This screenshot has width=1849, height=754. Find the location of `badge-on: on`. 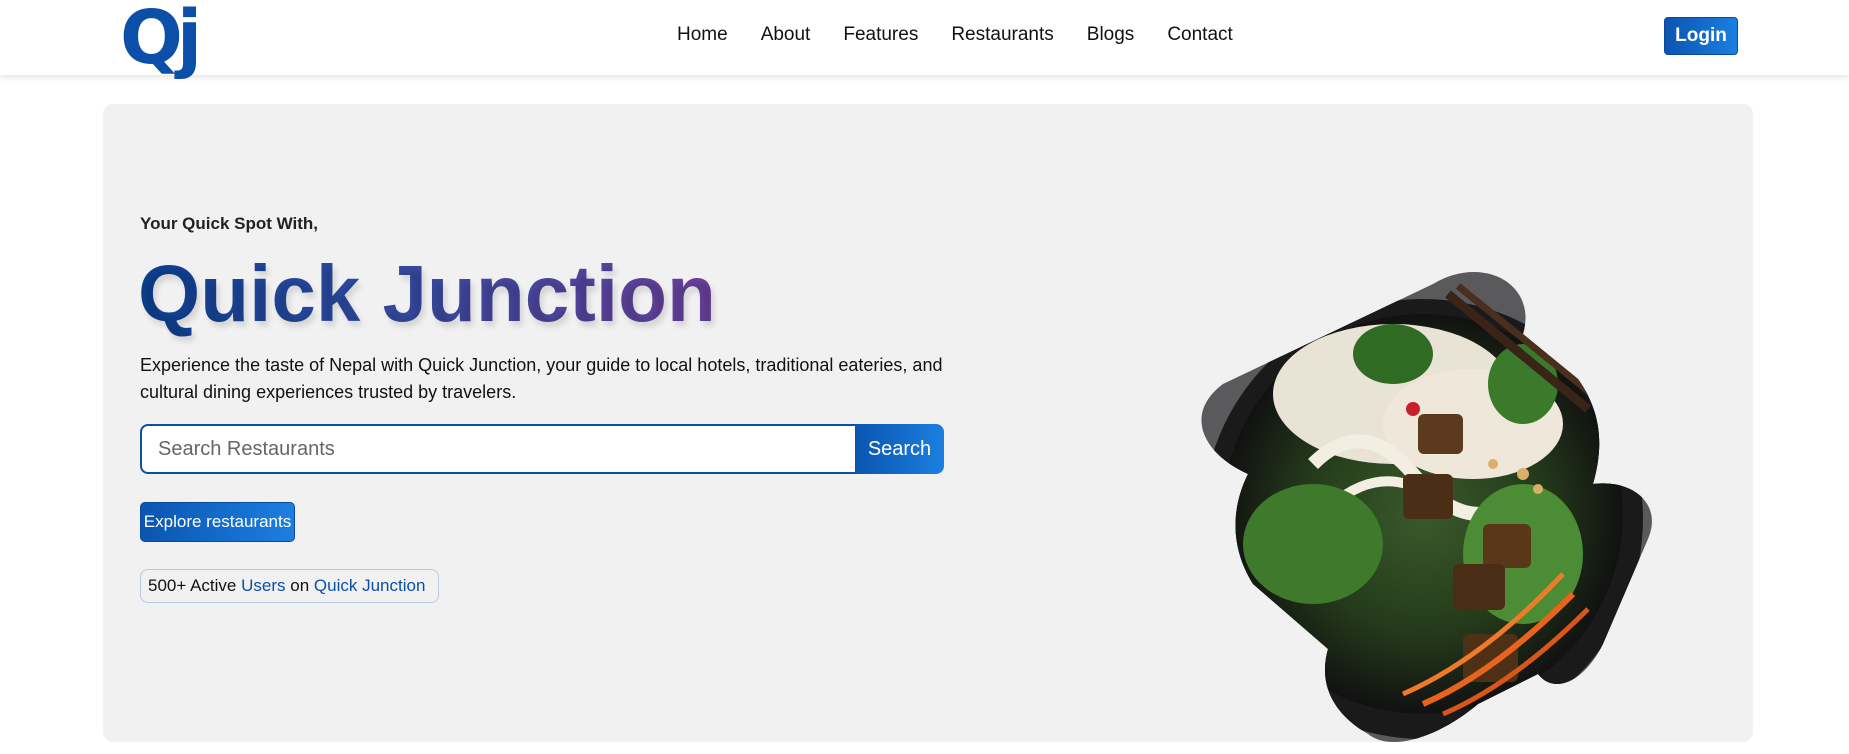

badge-on: on is located at coordinates (300, 585).